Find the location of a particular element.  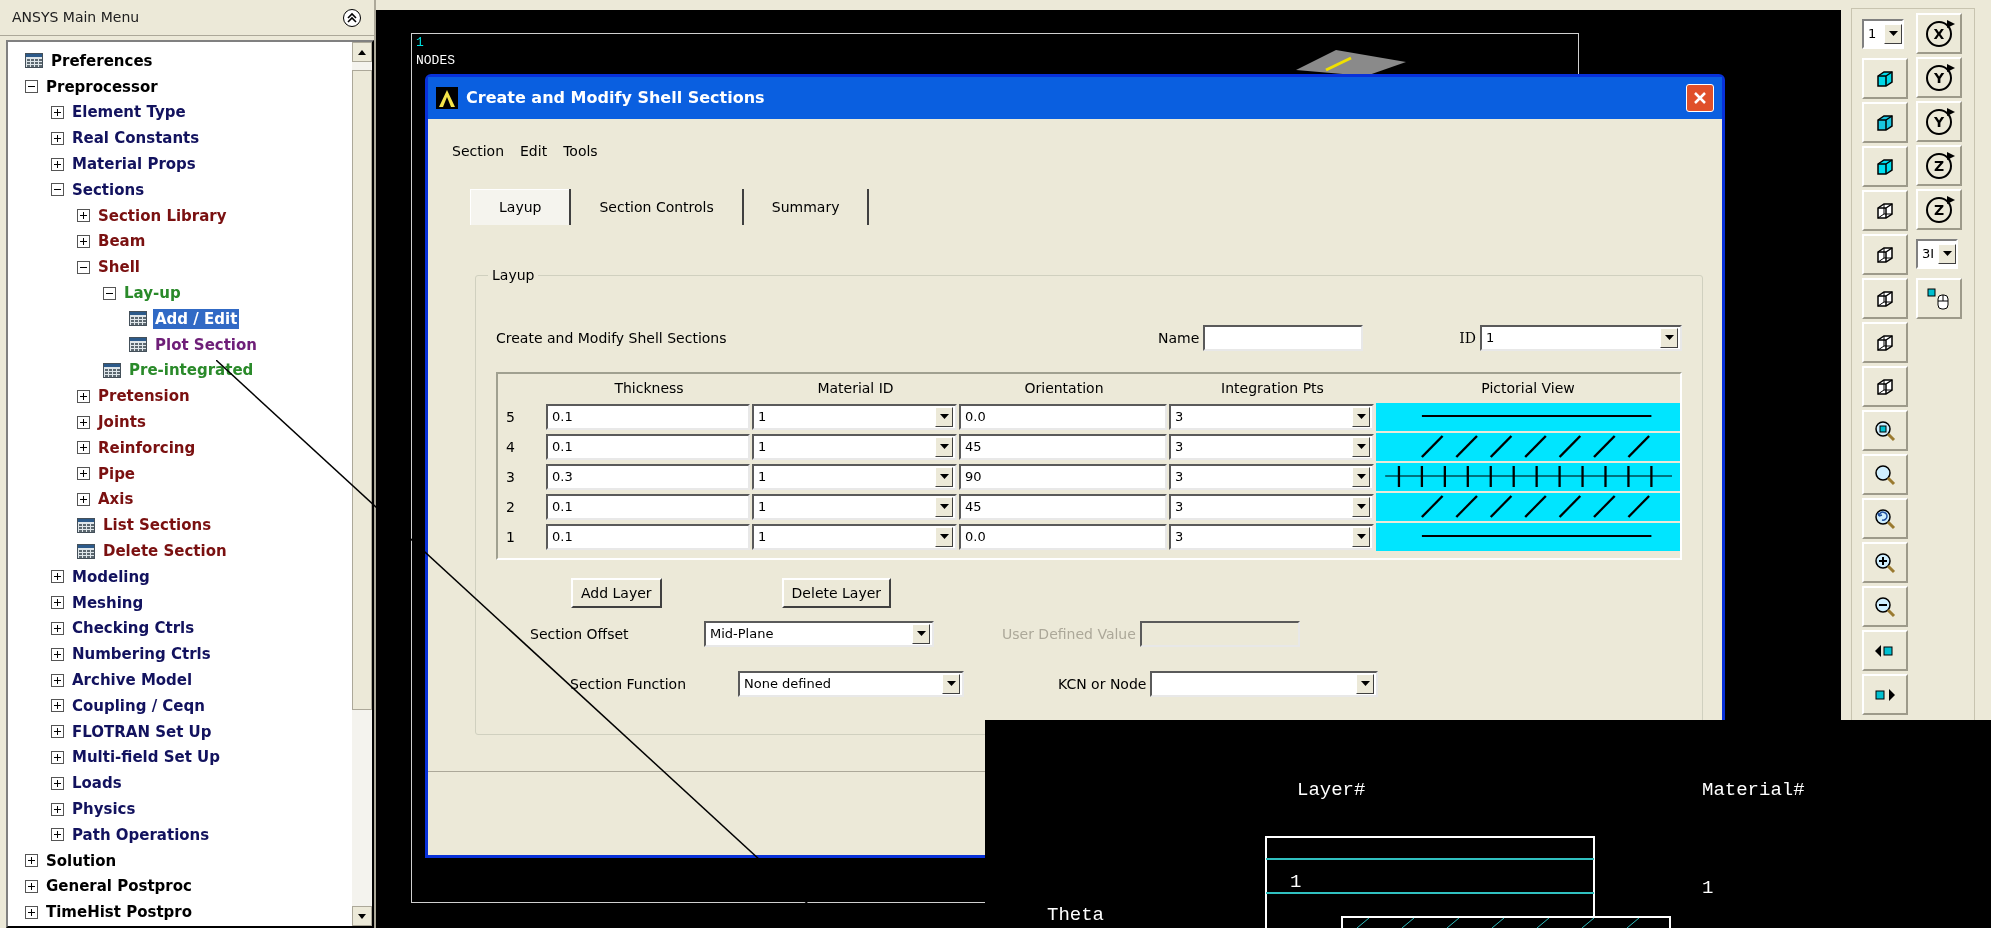

menu-tree-item: Checking Ctrls is located at coordinates (133, 628).